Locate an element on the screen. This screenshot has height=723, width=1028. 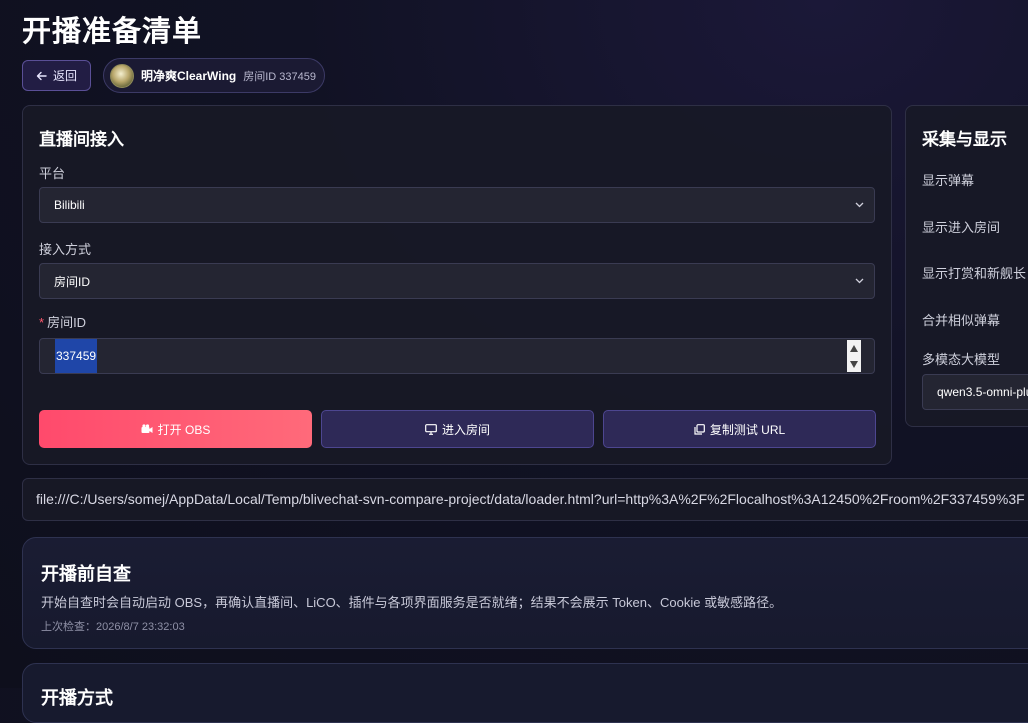
platform-select-value: Bilibili is located at coordinates (69, 205).